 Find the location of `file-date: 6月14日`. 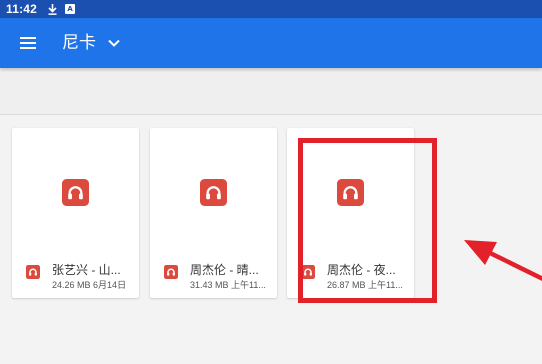

file-date: 6月14日 is located at coordinates (110, 285).